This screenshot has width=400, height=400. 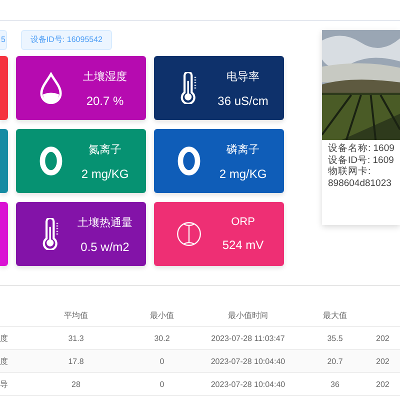 What do you see at coordinates (335, 384) in the screenshot?
I see `table-cell: 36` at bounding box center [335, 384].